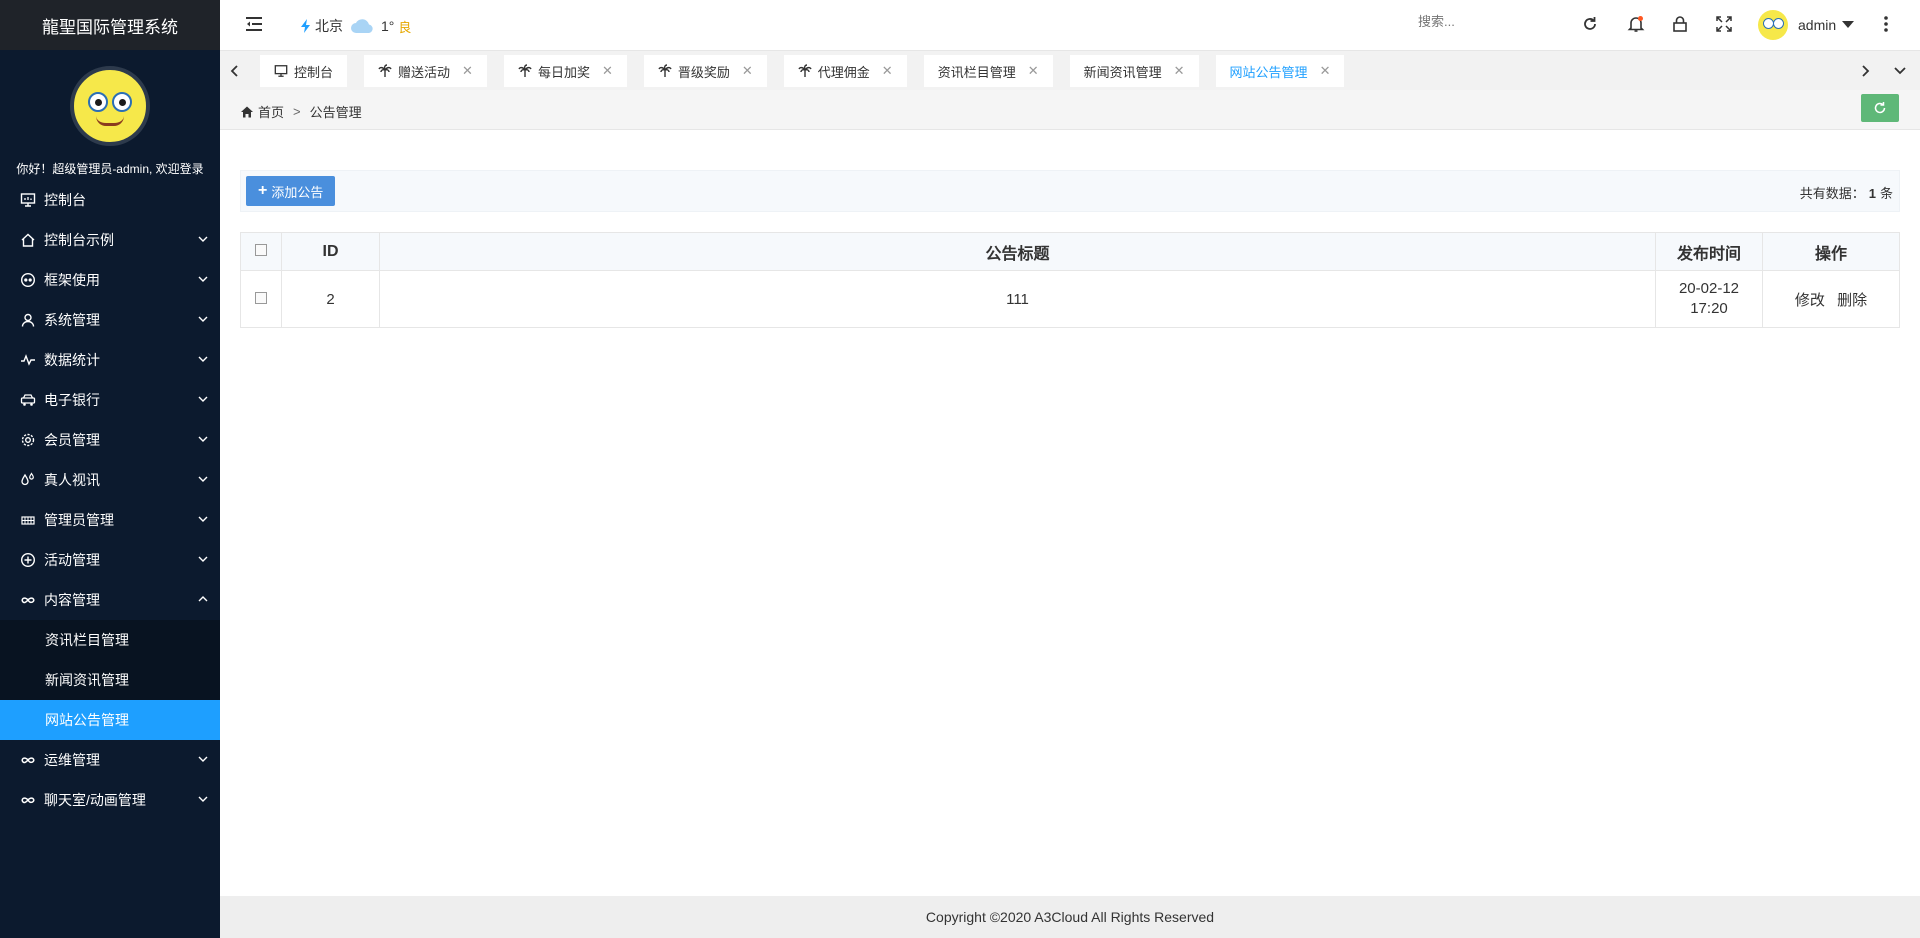 The width and height of the screenshot is (1920, 938). Describe the element at coordinates (72, 400) in the screenshot. I see `sidebar-item-label: 电子银行` at that location.